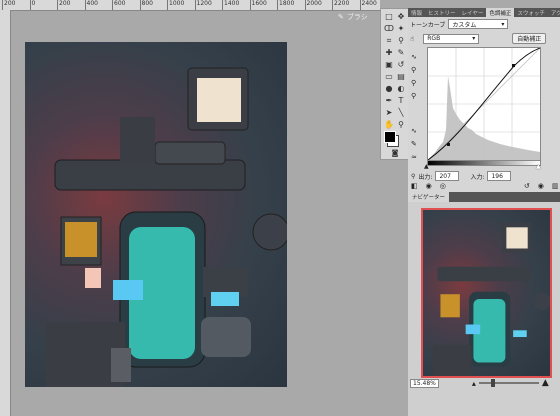 This screenshot has width=560, height=416. I want to click on curves-adjustment-panel: トーンカーブ カスタム ▾ ☝ RGB ▾ 自動補正 ∿ ⚲ ⚲ ⚲ ∿ ✎ ≈, so click(484, 105).